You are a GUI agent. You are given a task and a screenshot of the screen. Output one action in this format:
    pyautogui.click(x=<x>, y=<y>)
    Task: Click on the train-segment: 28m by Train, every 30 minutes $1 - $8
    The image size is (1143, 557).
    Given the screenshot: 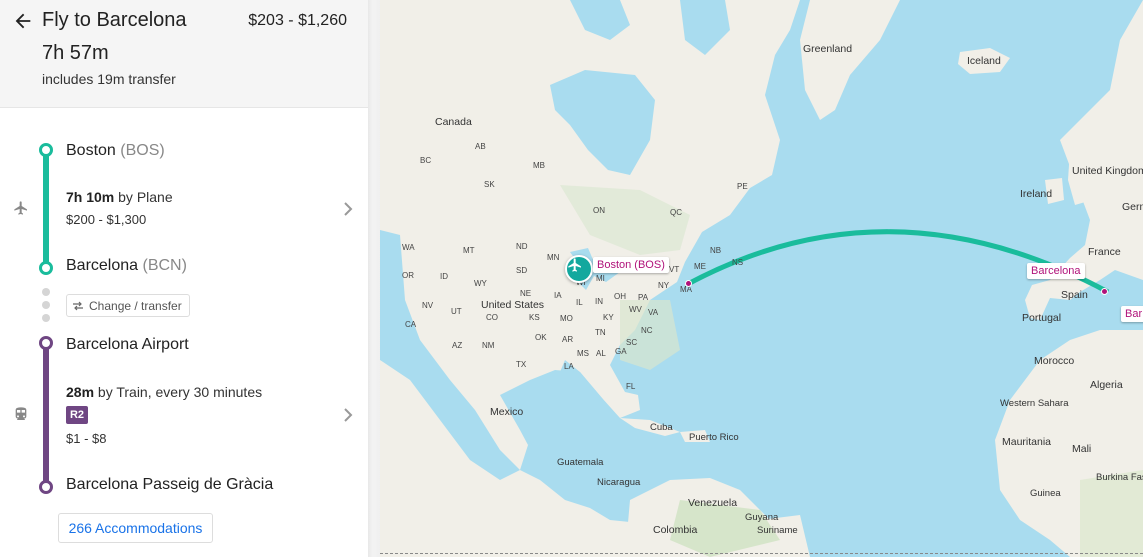 What is the action you would take?
    pyautogui.click(x=184, y=414)
    